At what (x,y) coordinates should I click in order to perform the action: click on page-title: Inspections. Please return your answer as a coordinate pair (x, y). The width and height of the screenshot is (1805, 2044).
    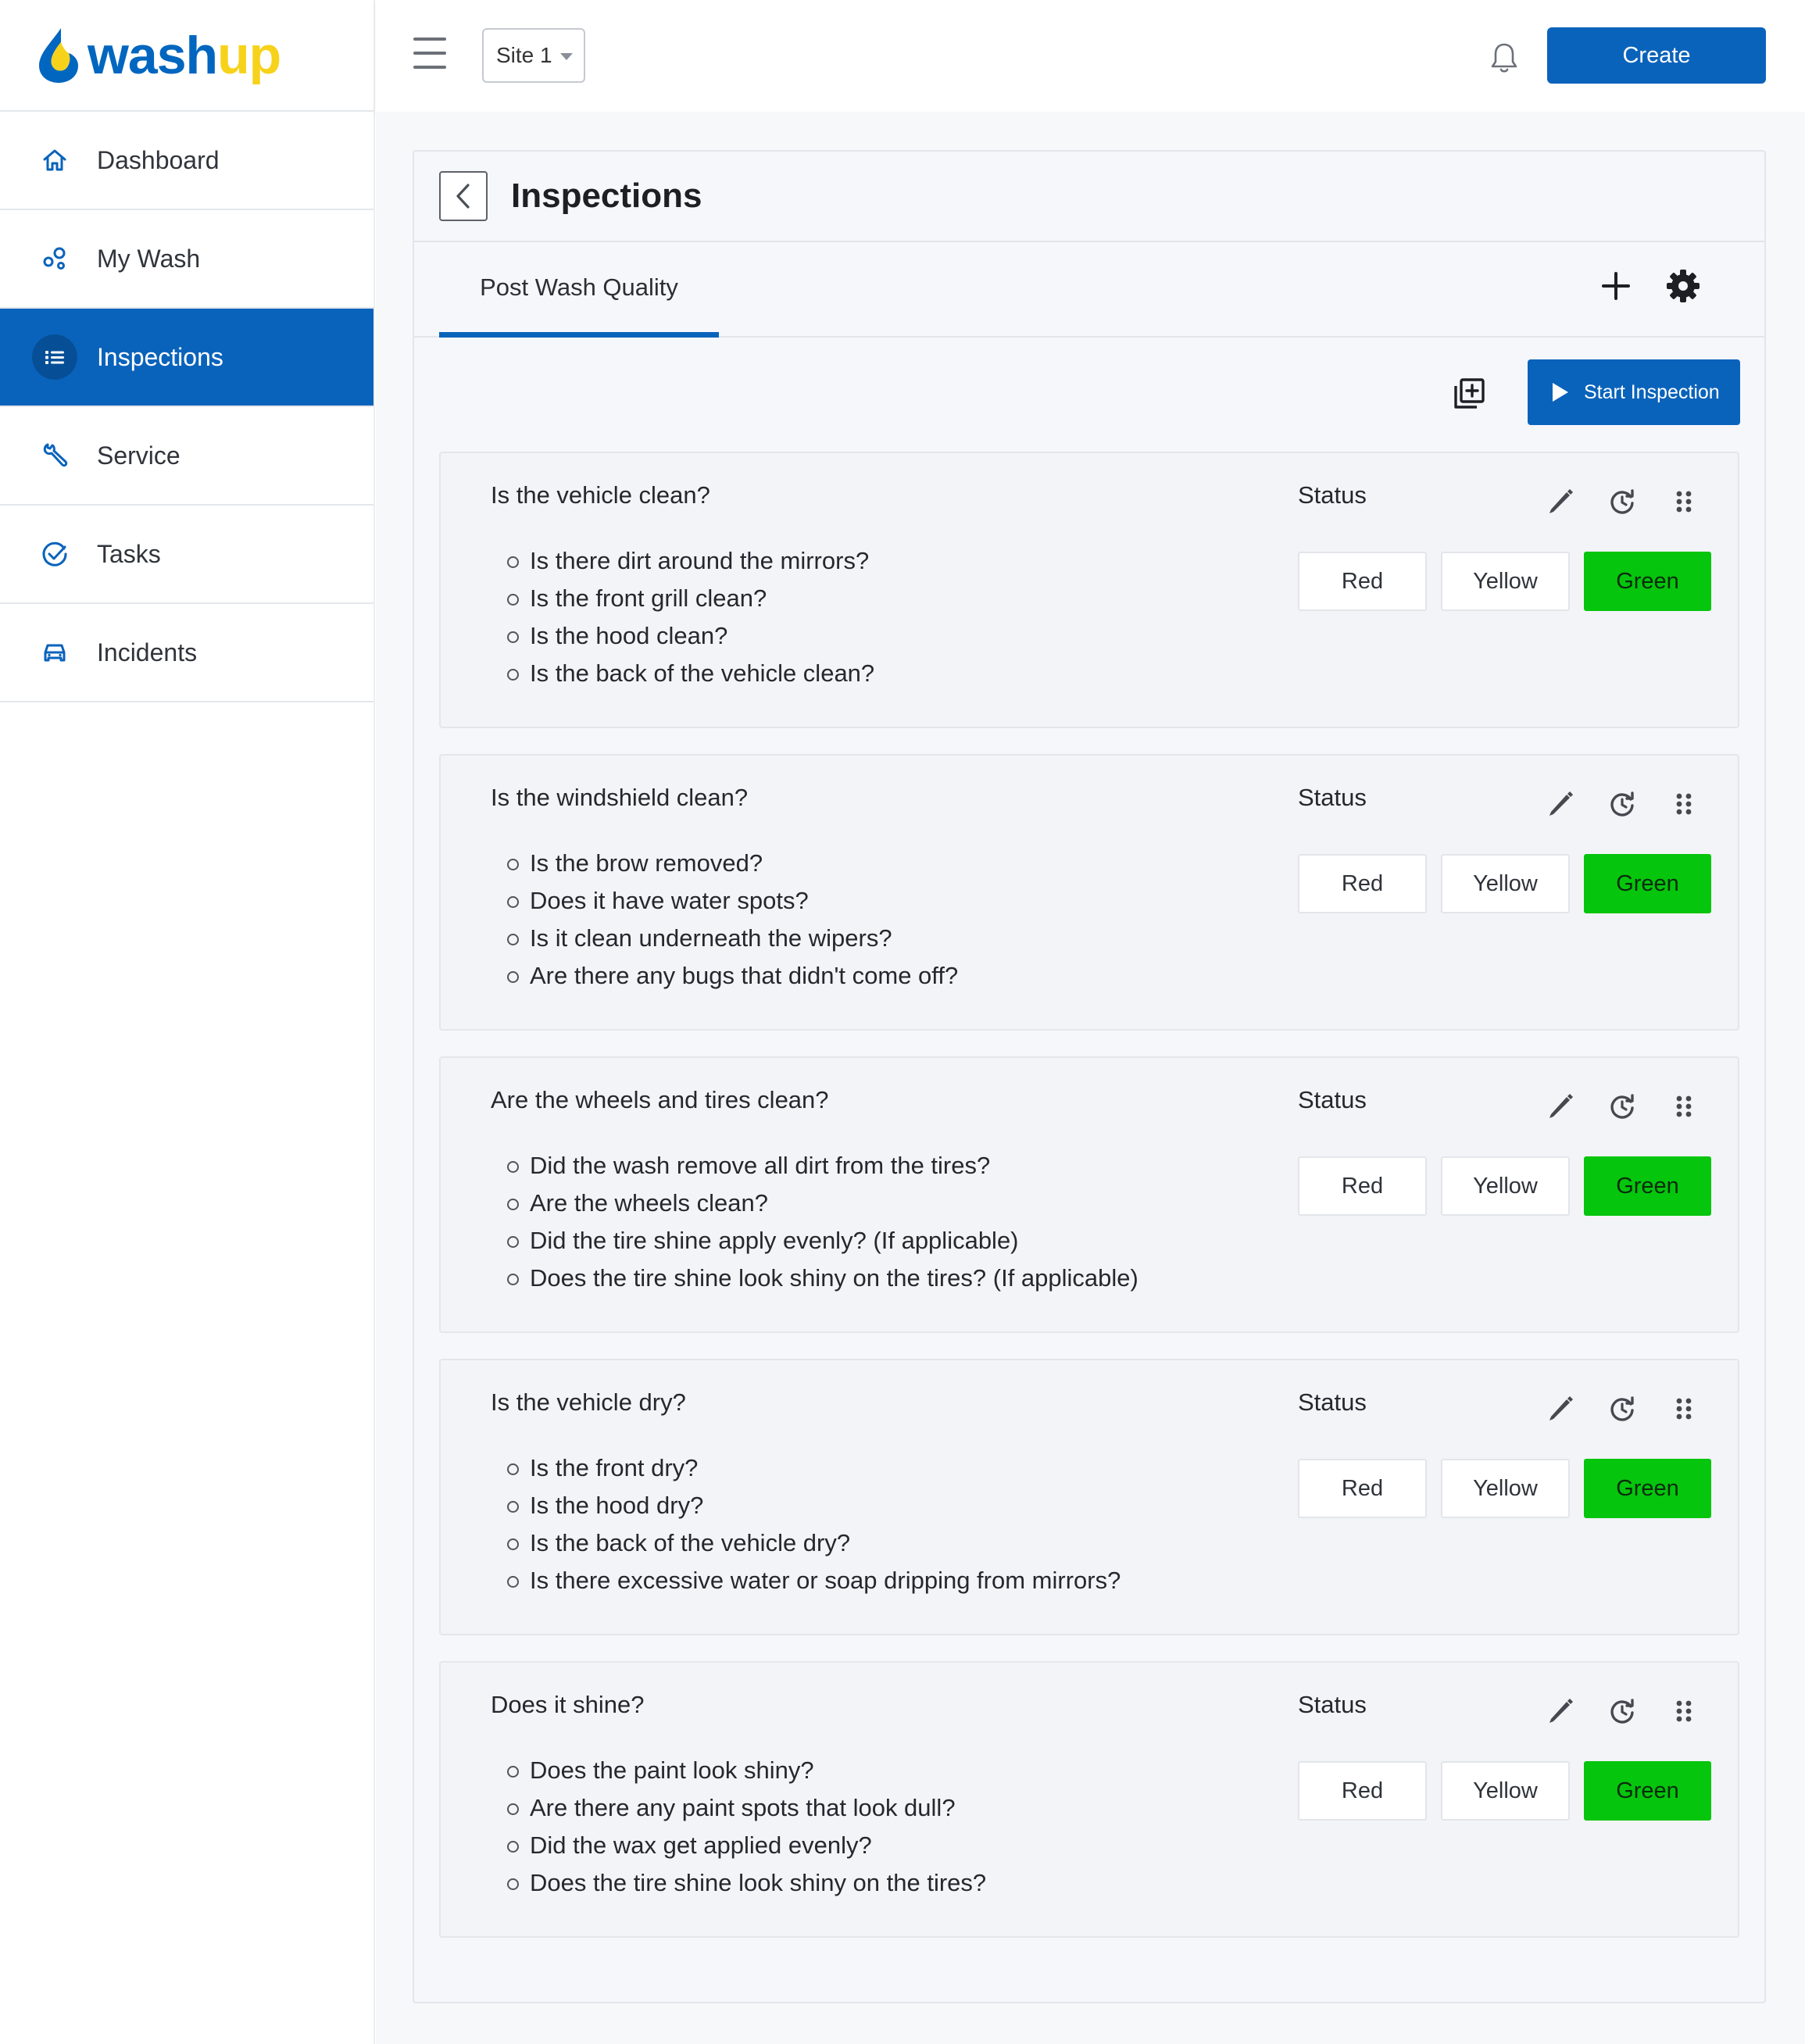
    Looking at the image, I should click on (606, 196).